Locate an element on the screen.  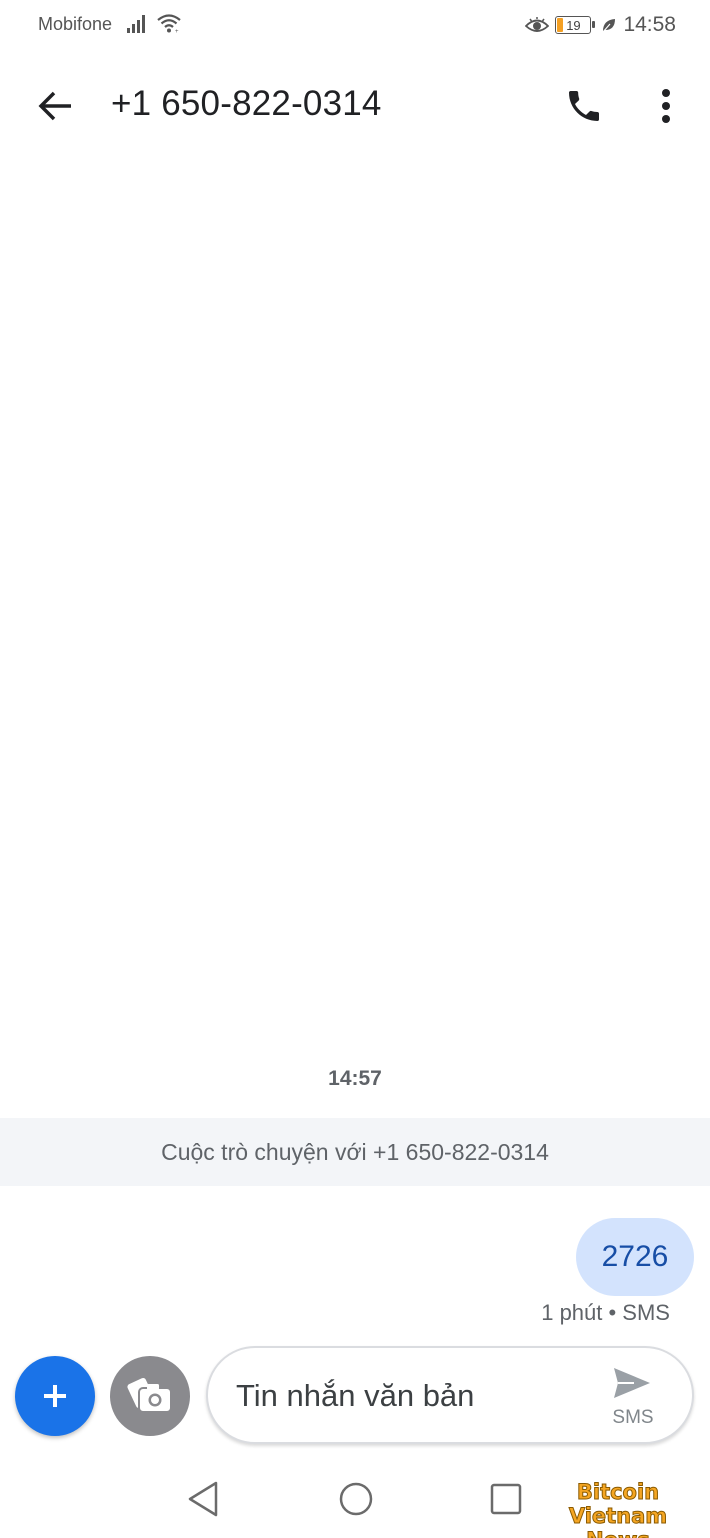
nav-back-icon is located at coordinates (203, 1499).